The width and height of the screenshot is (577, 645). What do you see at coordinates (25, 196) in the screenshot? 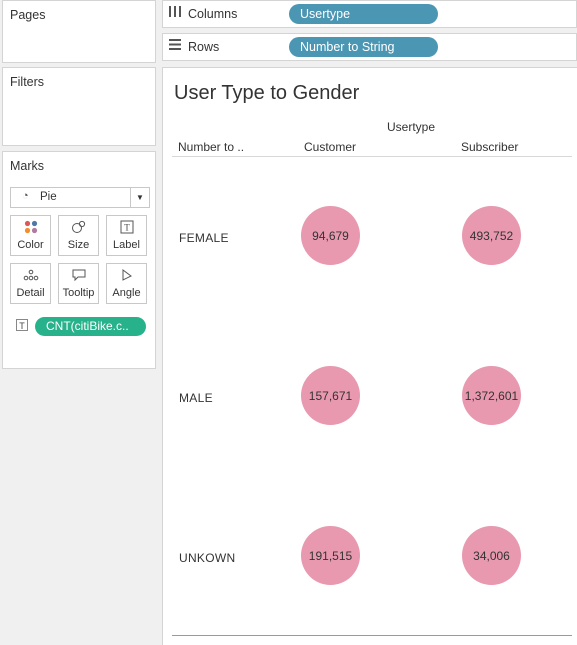
I see `pie-icon: ◔` at bounding box center [25, 196].